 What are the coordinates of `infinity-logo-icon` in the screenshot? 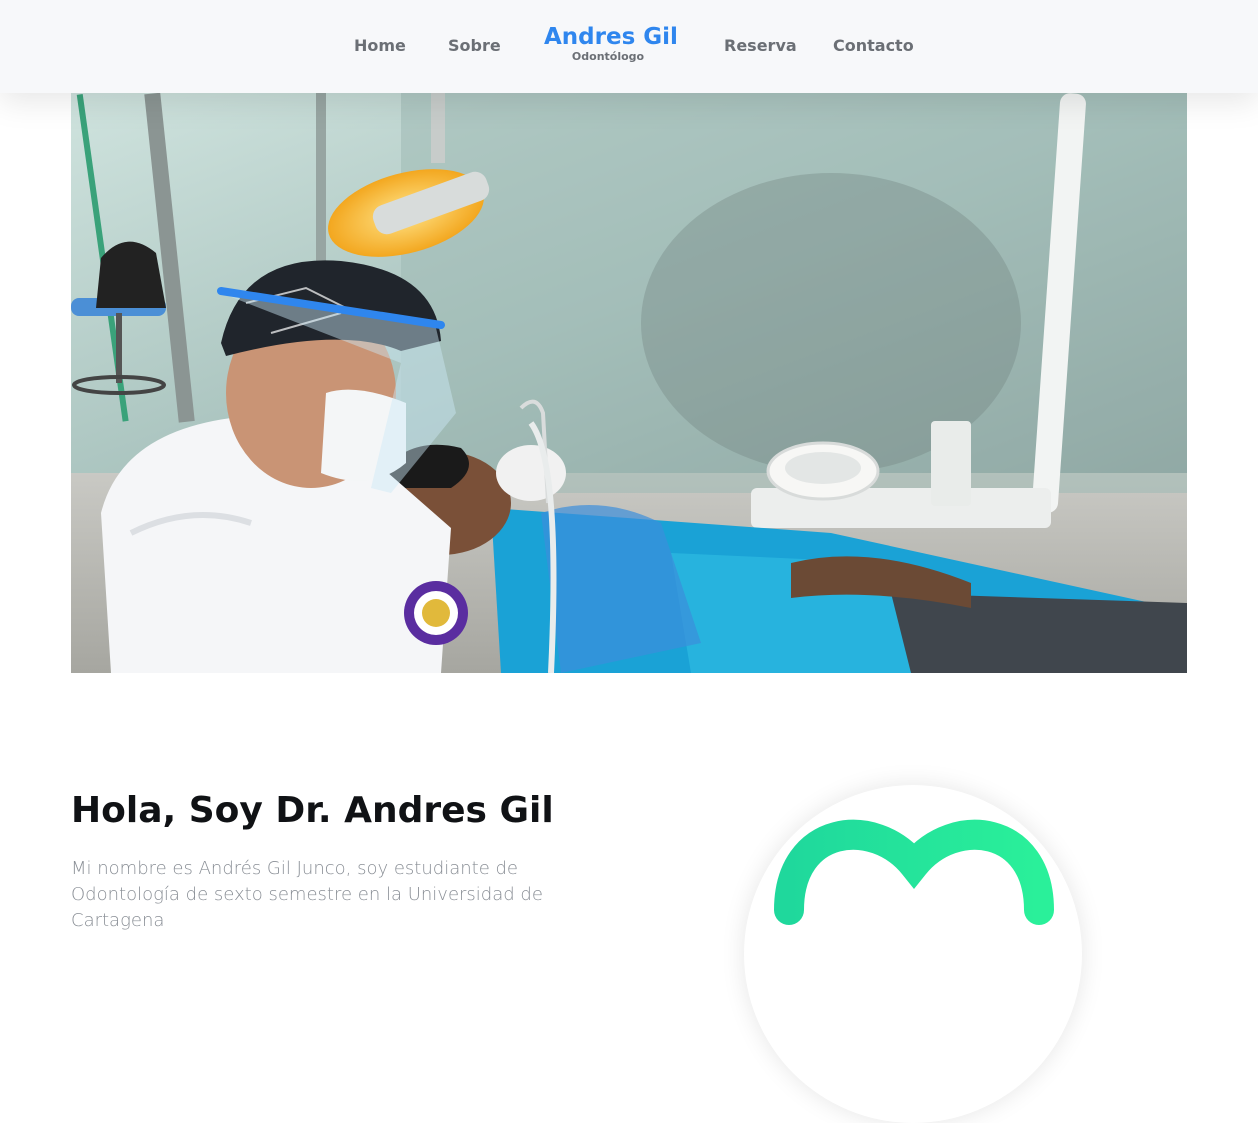 It's located at (914, 872).